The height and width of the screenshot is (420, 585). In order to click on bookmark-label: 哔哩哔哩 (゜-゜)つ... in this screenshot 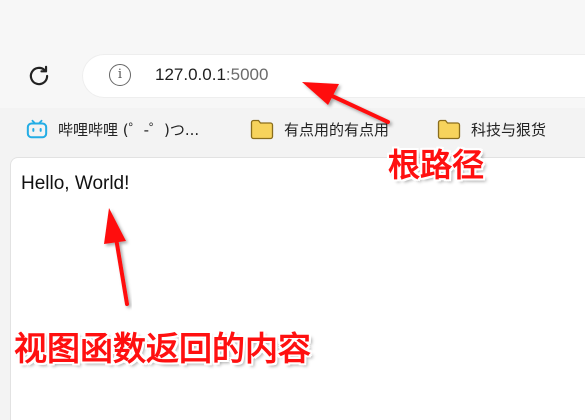, I will do `click(129, 129)`.